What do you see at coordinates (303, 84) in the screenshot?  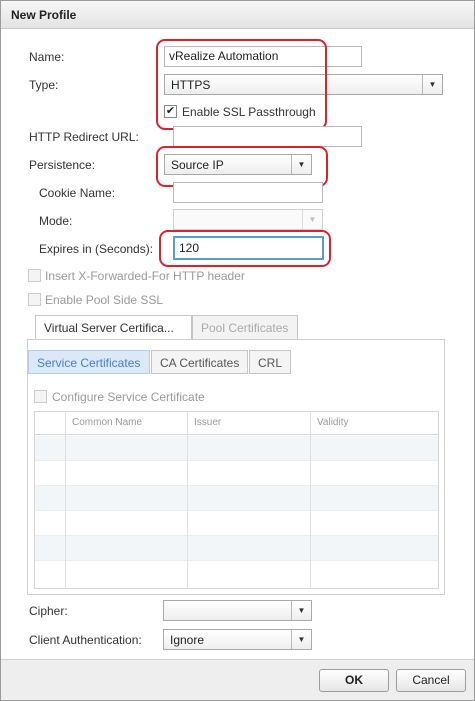 I see `type-select: HTTPS ▼` at bounding box center [303, 84].